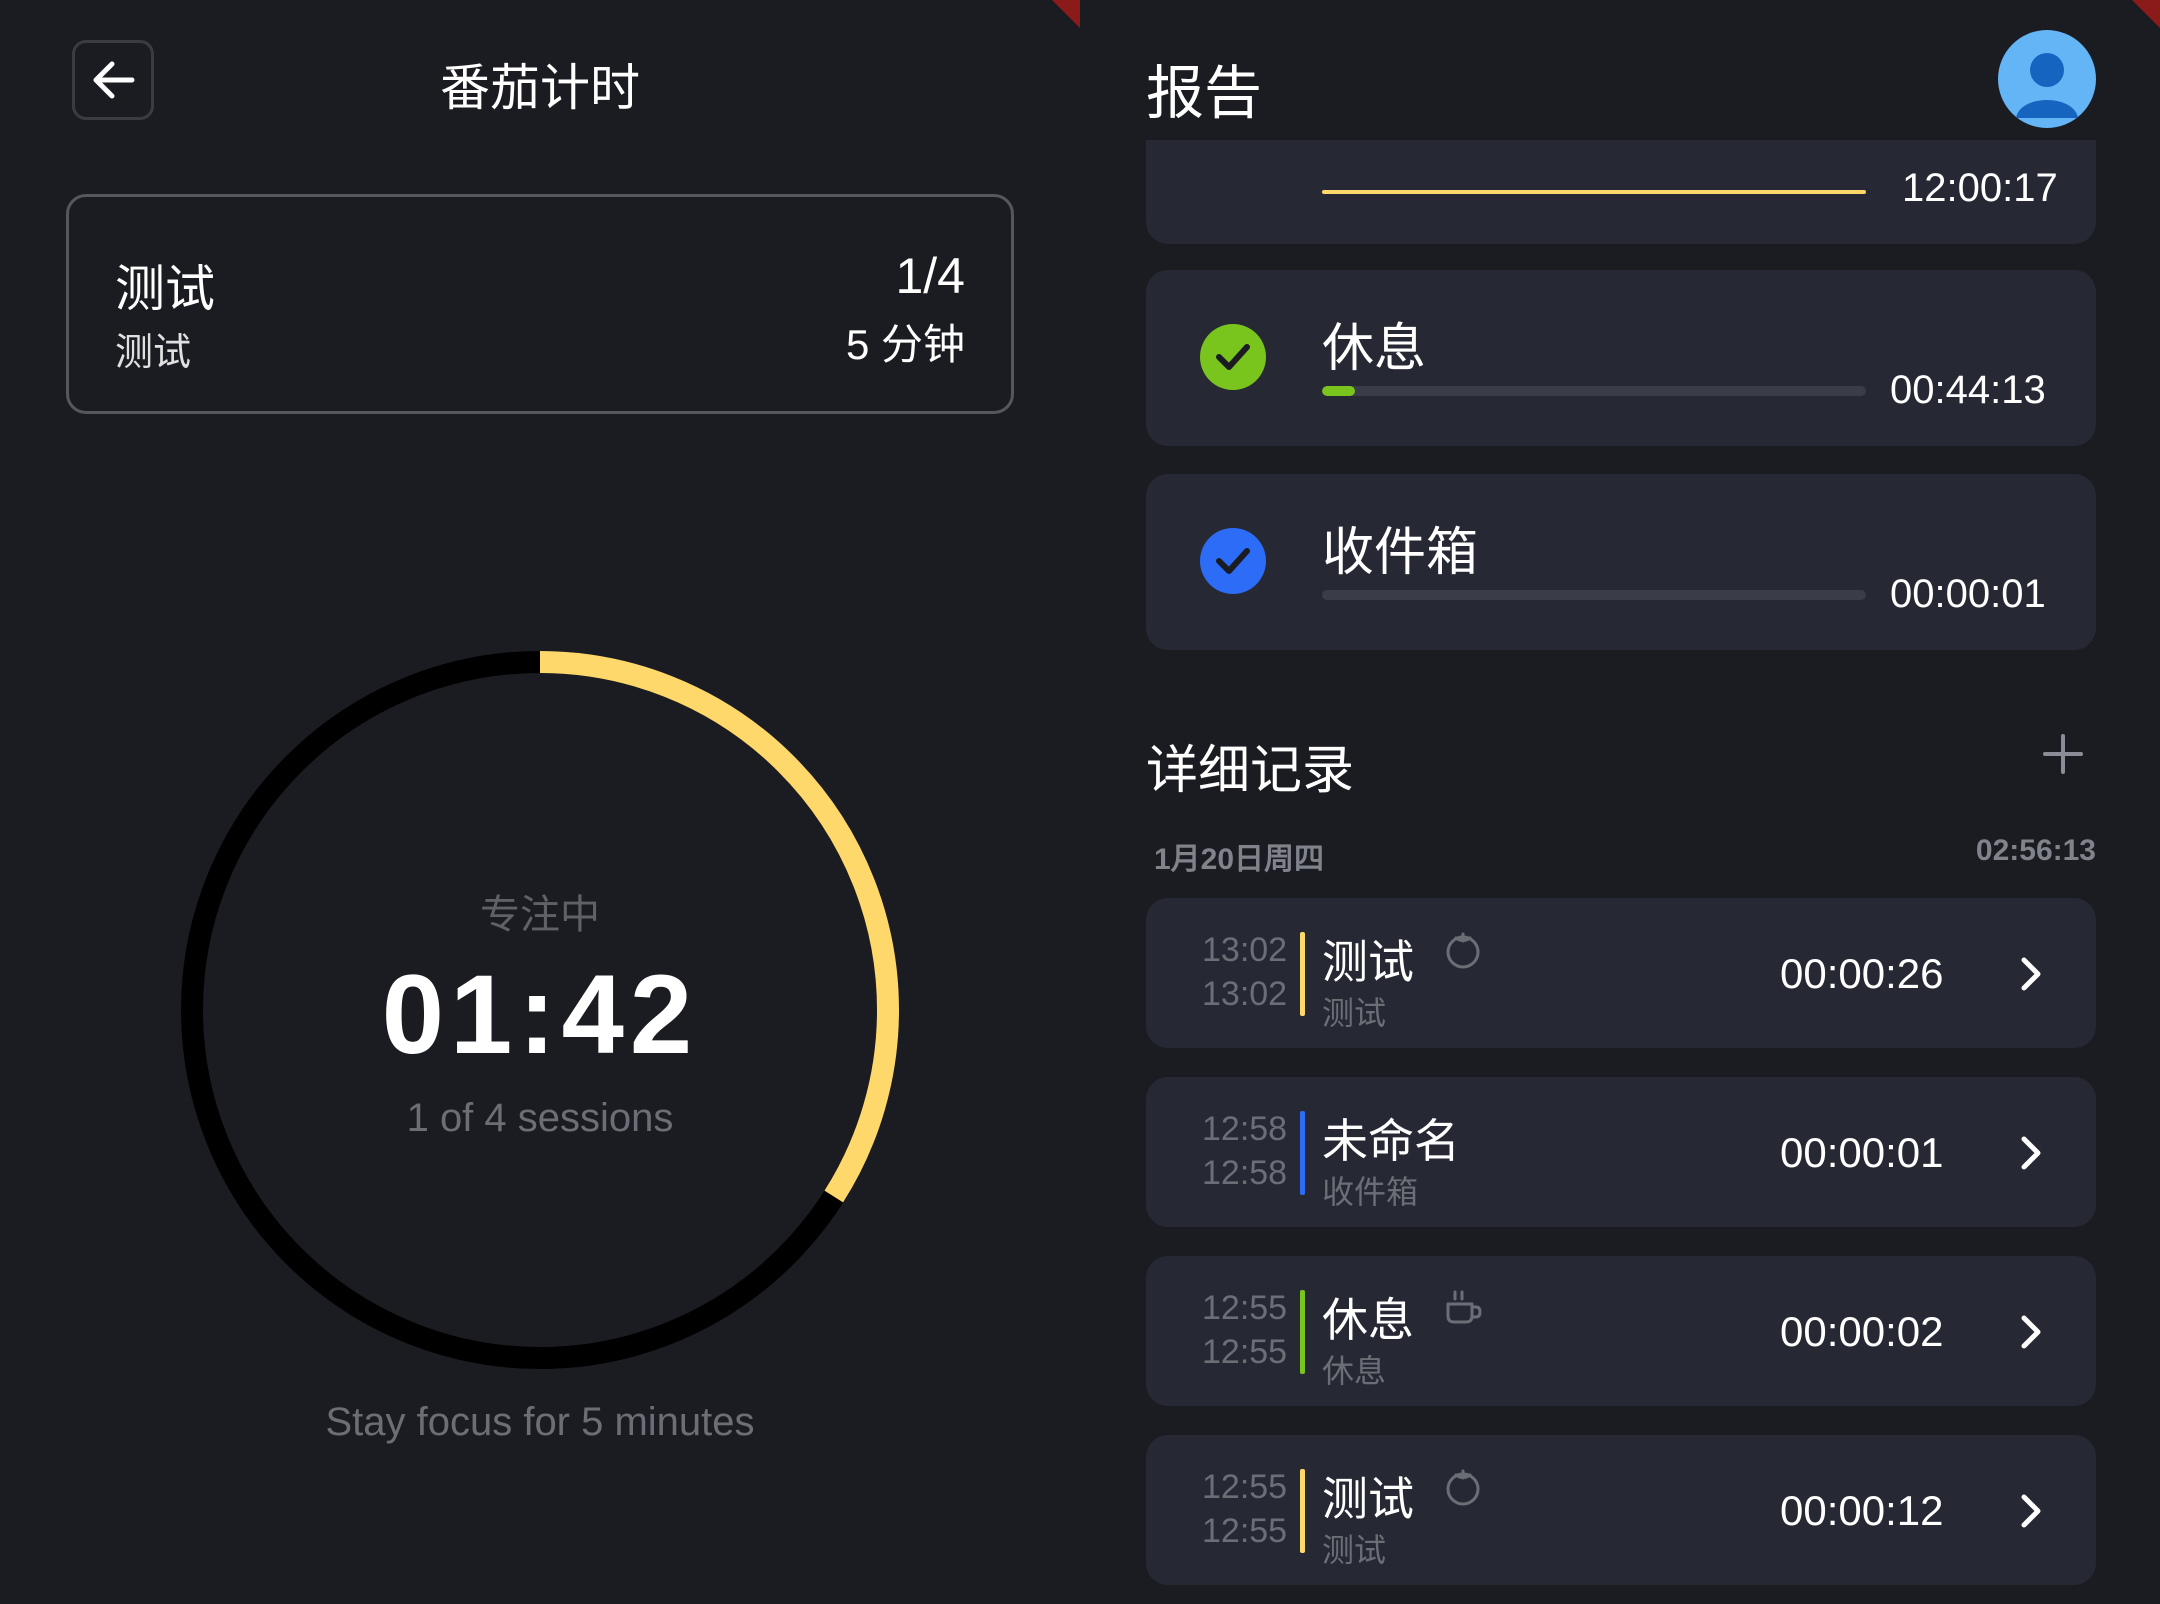 This screenshot has width=2160, height=1604. I want to click on category-name: 收件箱, so click(1400, 553).